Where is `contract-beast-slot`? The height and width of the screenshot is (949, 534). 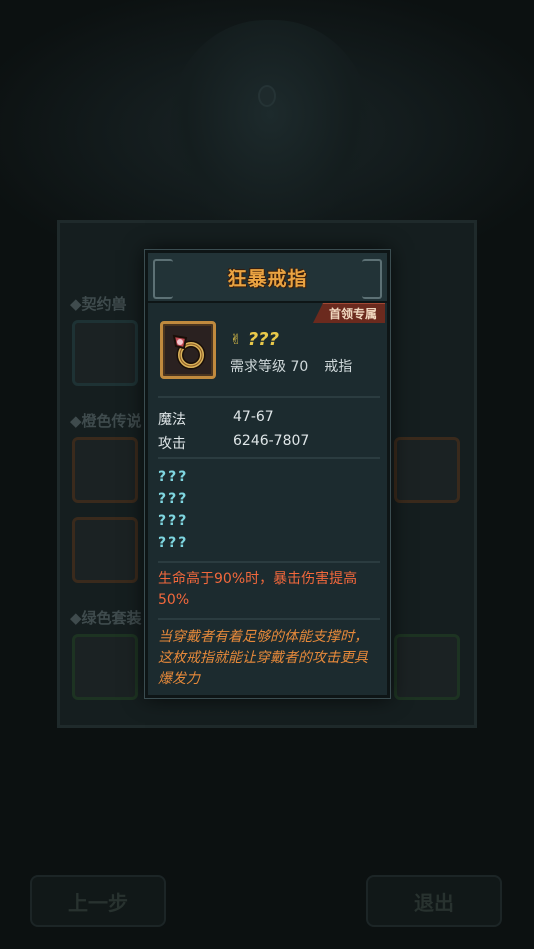 contract-beast-slot is located at coordinates (105, 353).